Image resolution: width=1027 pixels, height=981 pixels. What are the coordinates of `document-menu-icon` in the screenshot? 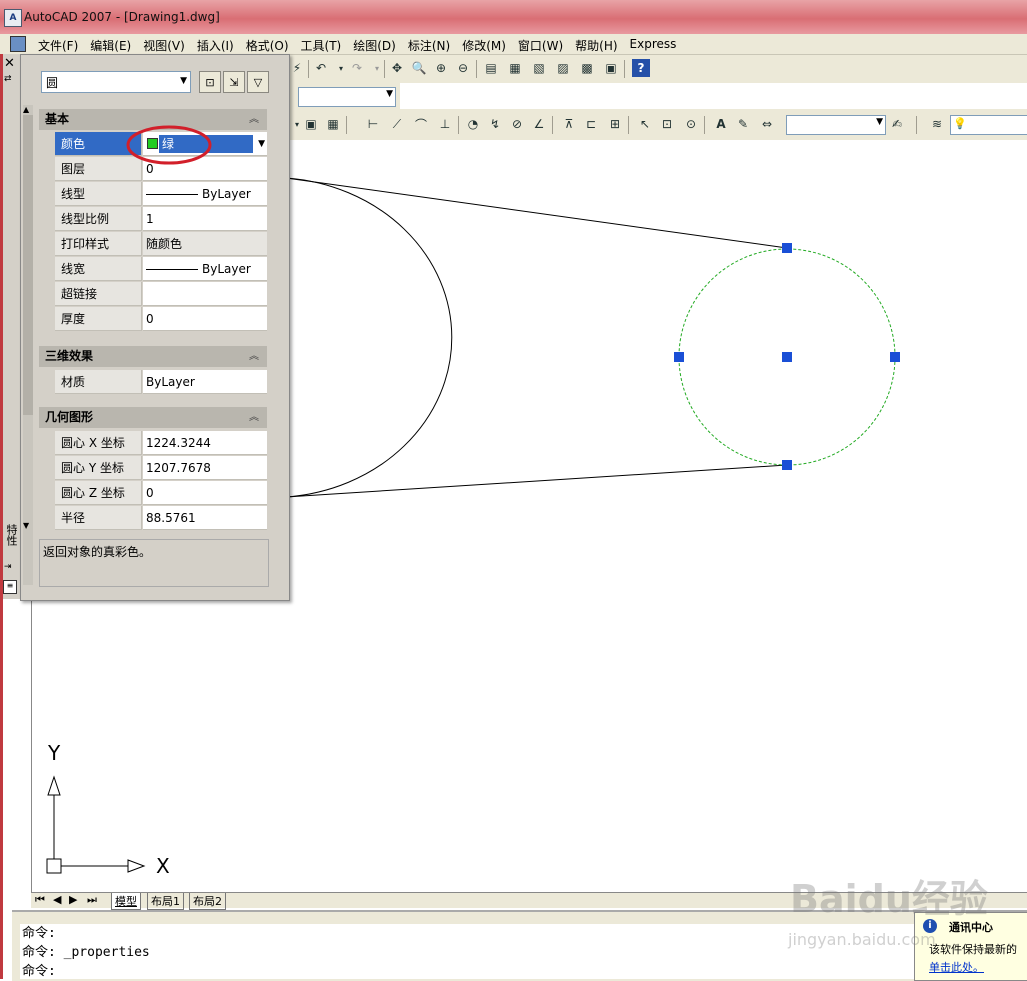 It's located at (18, 44).